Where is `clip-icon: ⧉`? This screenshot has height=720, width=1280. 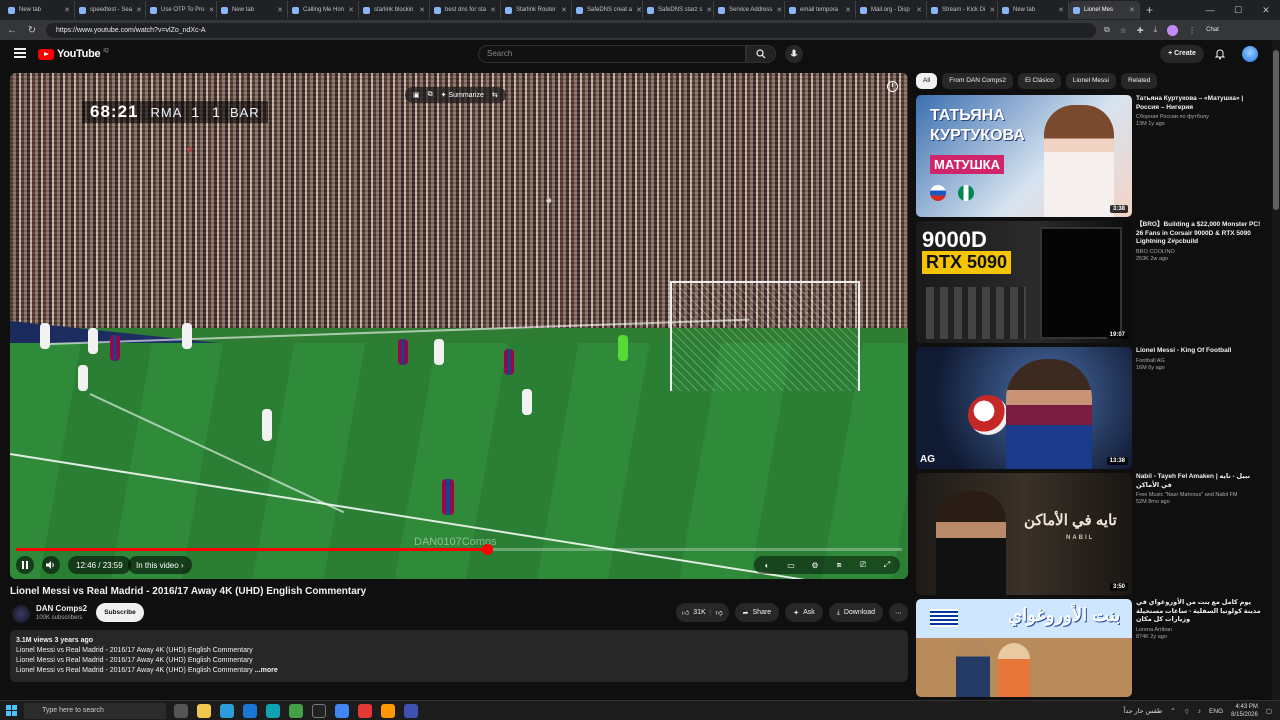 clip-icon: ⧉ is located at coordinates (430, 95).